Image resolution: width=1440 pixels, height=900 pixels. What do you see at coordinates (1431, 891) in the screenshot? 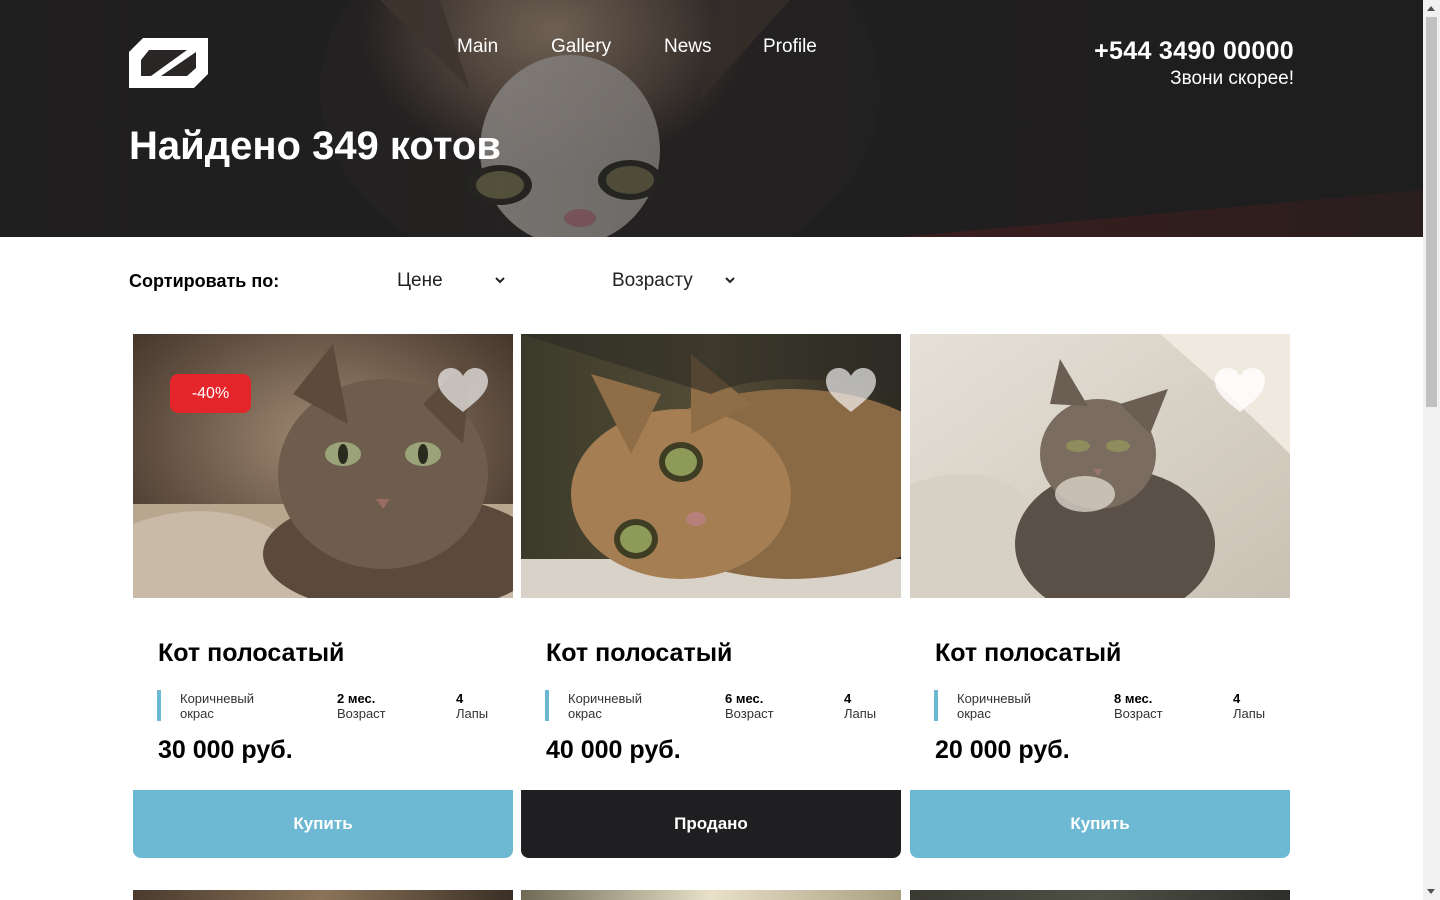
I see `scroll-down-icon` at bounding box center [1431, 891].